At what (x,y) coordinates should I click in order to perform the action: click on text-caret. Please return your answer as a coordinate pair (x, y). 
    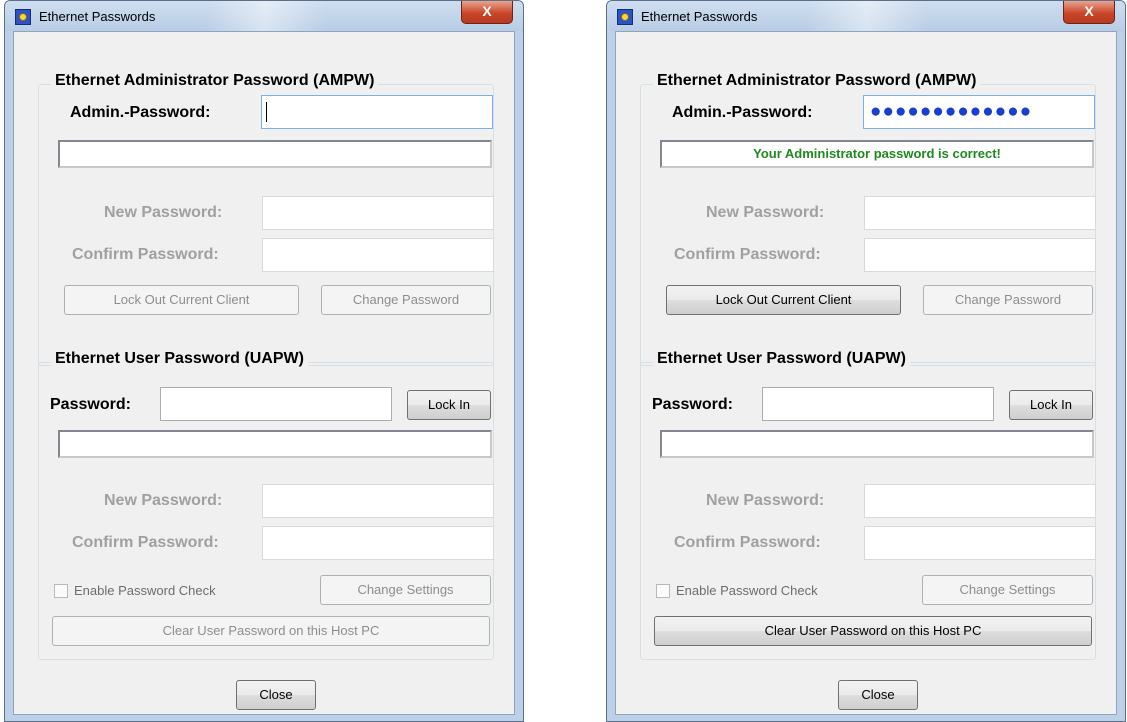
    Looking at the image, I should click on (266, 112).